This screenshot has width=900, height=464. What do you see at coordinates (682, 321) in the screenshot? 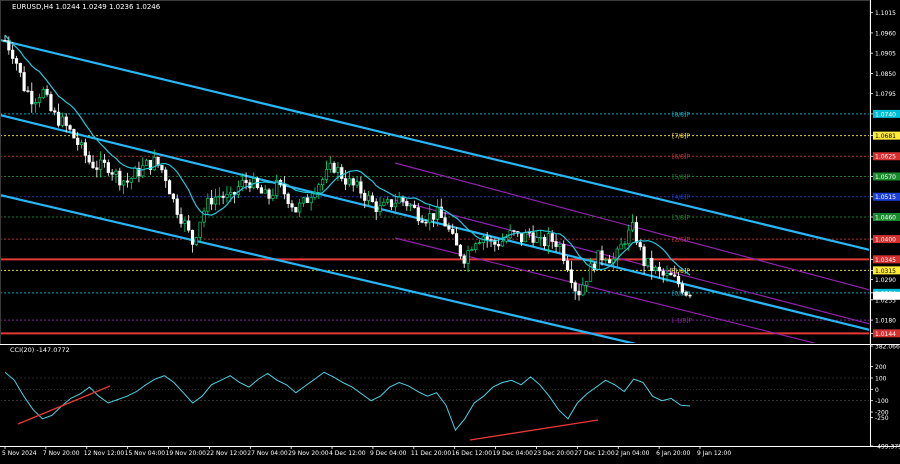
I see `murrey-level-label: [-1/8]P` at bounding box center [682, 321].